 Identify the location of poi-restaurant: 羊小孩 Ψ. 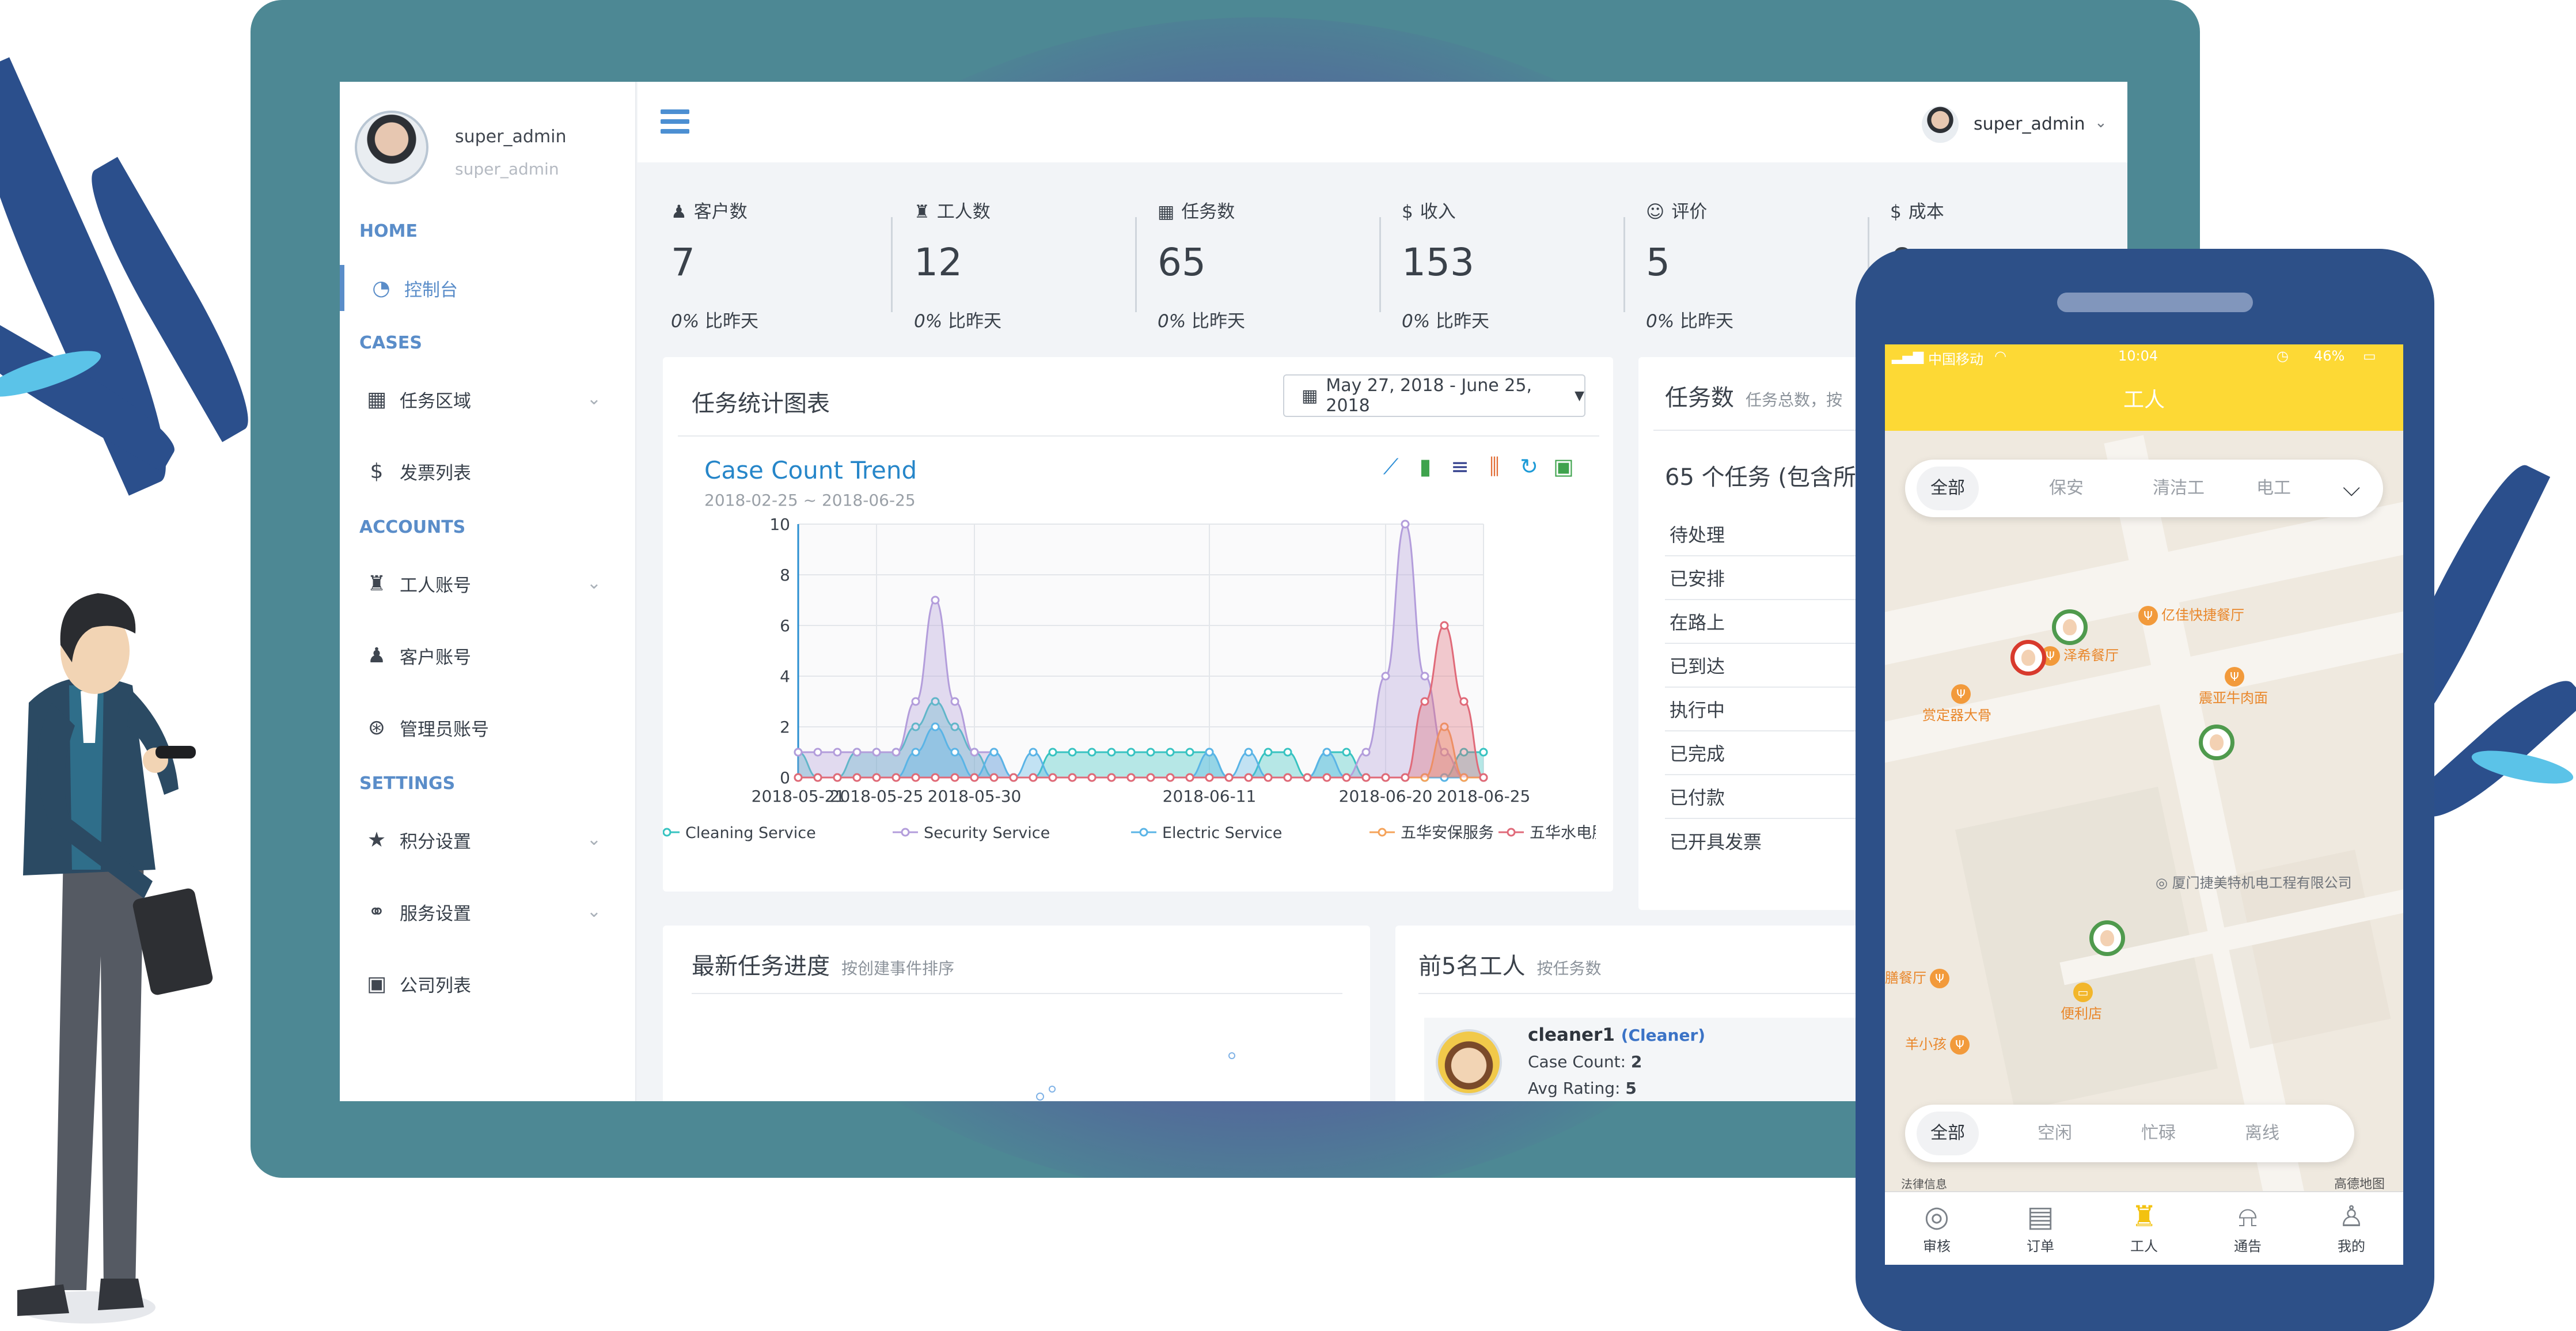
(1939, 1044).